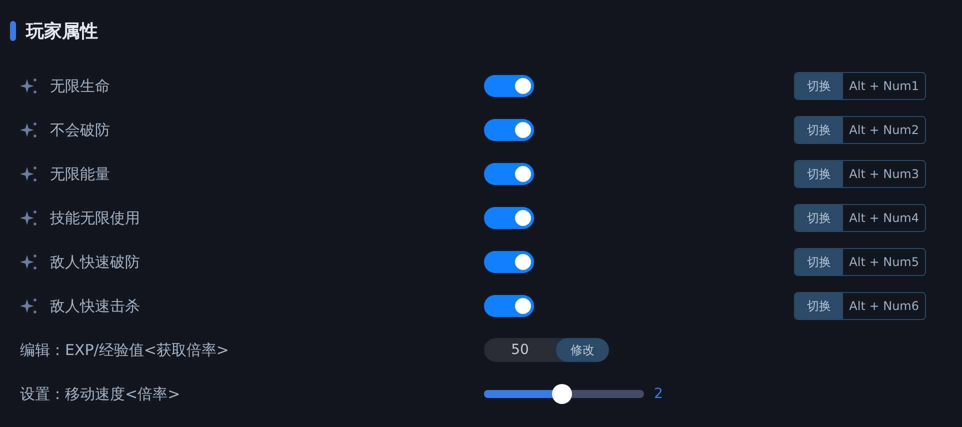  I want to click on hotkey-field: 切换 Alt + Num5, so click(860, 262).